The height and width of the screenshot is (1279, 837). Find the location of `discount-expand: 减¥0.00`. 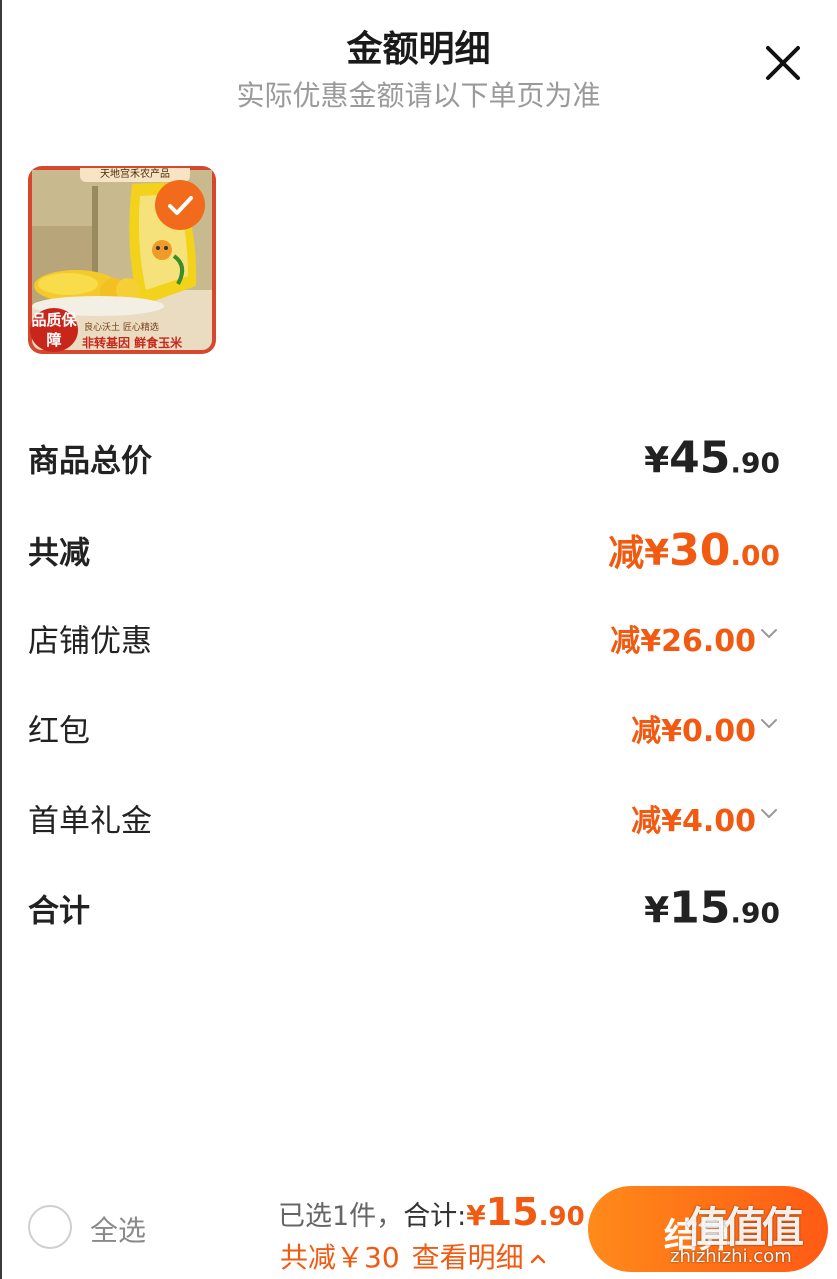

discount-expand: 减¥0.00 is located at coordinates (705, 728).